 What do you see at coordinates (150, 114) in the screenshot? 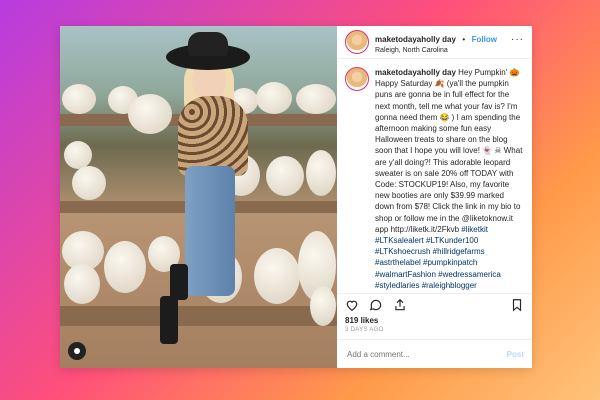
I see `held-pumpkin` at bounding box center [150, 114].